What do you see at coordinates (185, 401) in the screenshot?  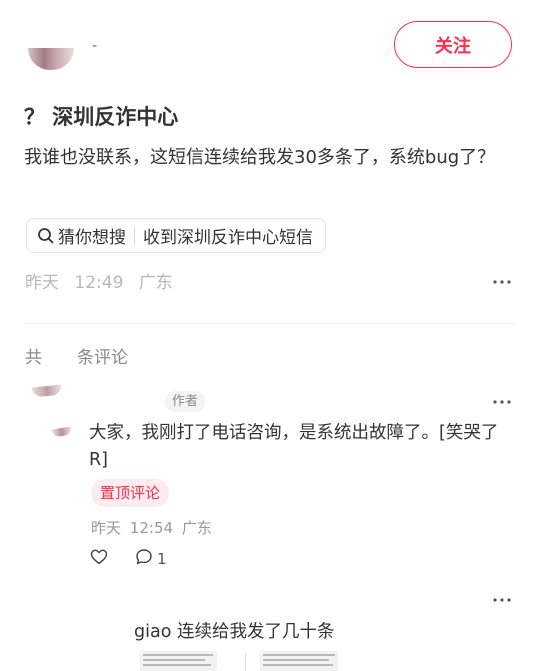 I see `author-badge: 作者` at bounding box center [185, 401].